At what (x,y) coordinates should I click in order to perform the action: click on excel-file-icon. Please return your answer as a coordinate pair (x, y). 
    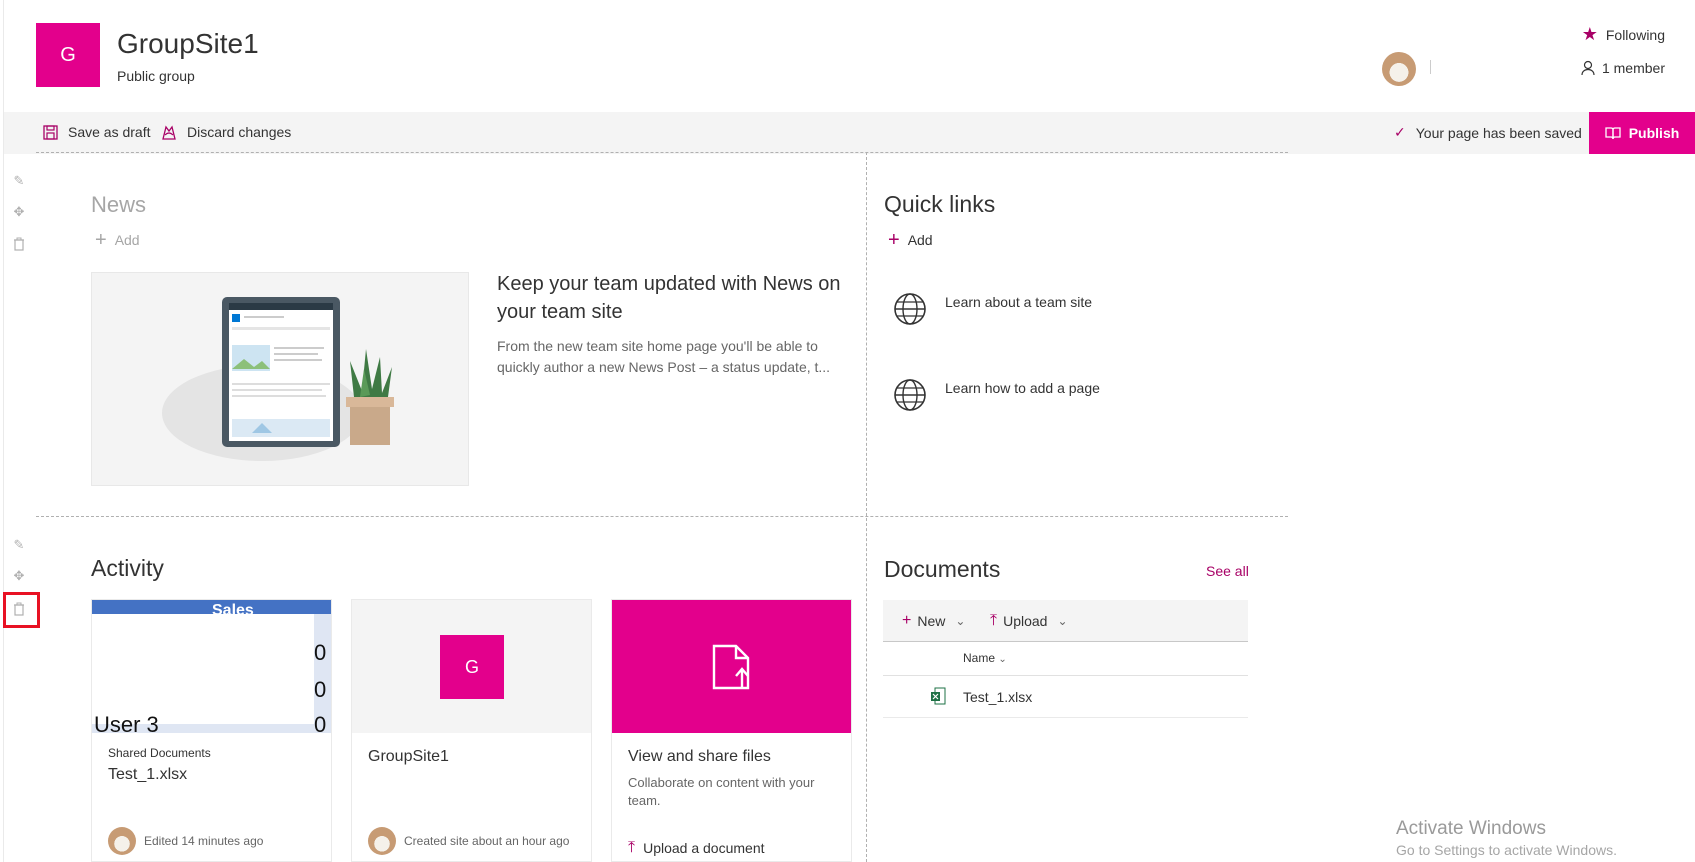
    Looking at the image, I should click on (938, 696).